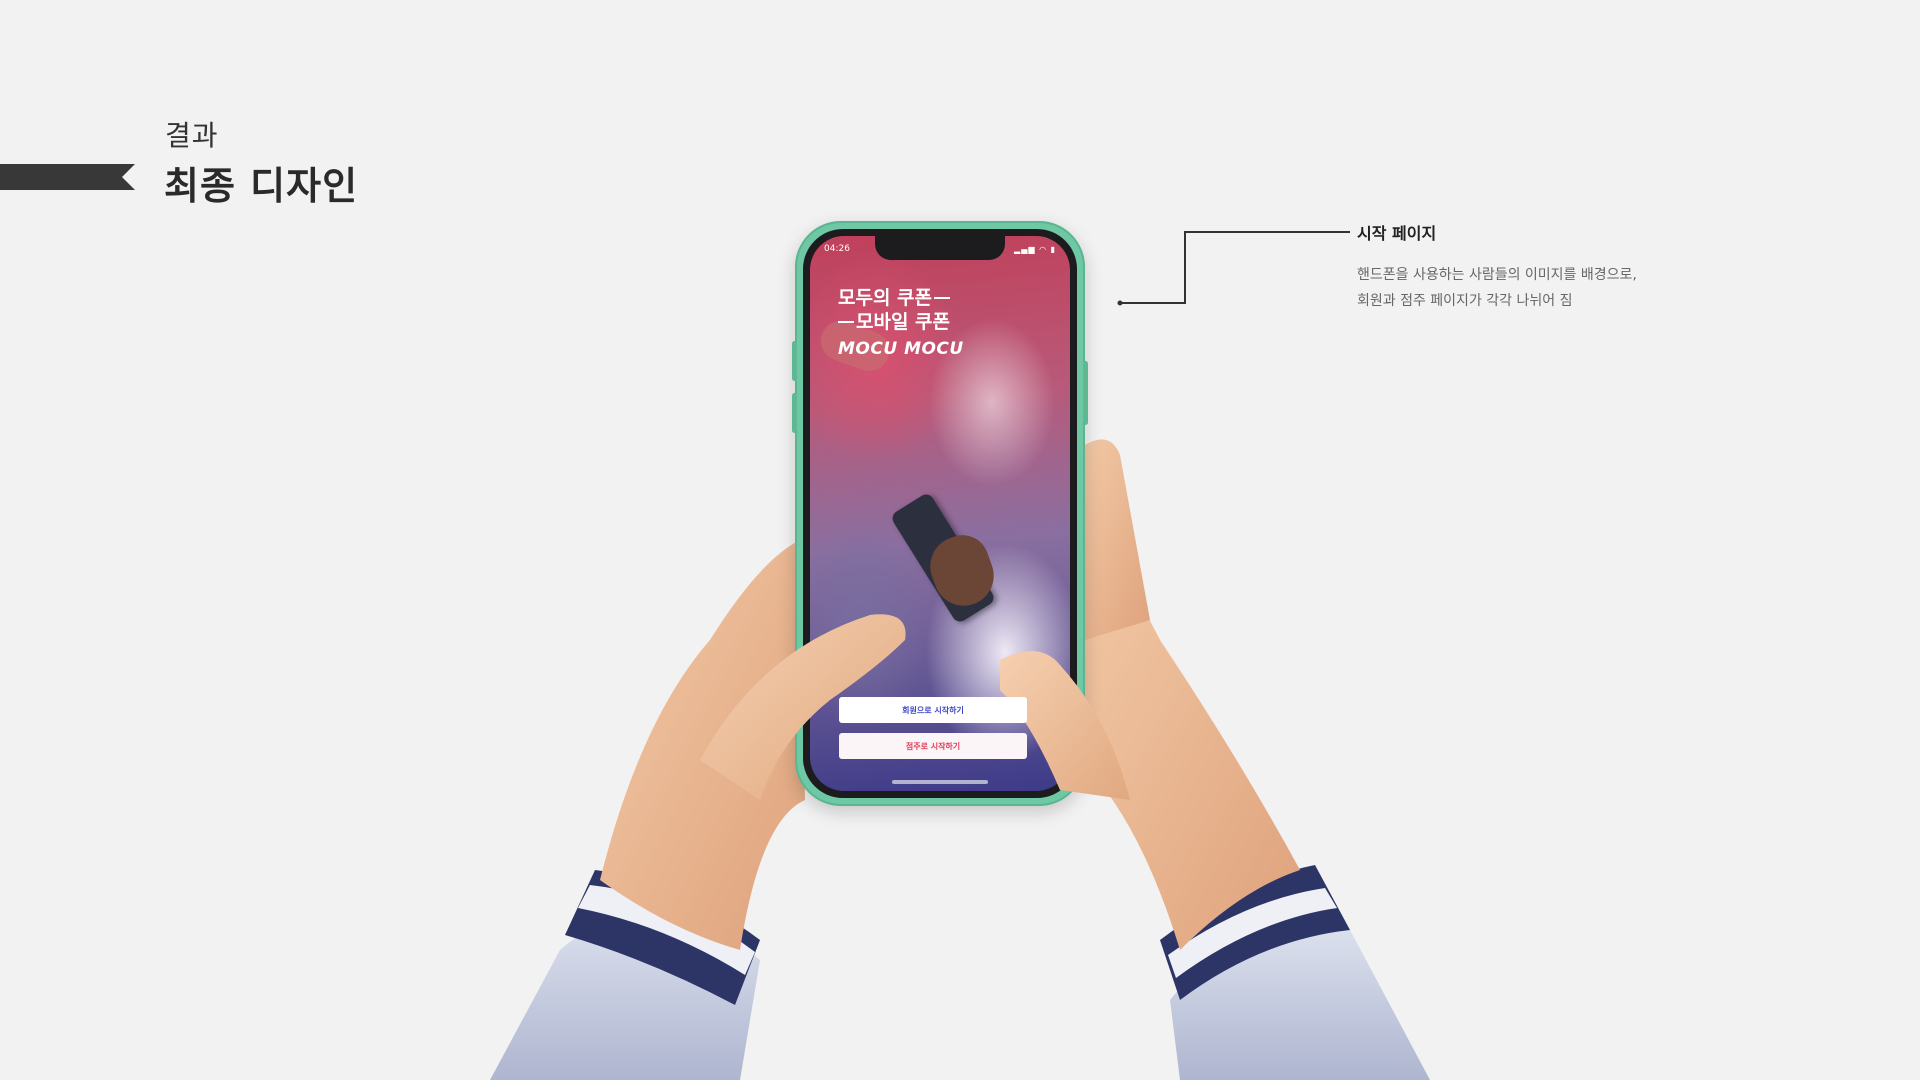 Image resolution: width=1920 pixels, height=1080 pixels. I want to click on status-time: 04:26, so click(837, 249).